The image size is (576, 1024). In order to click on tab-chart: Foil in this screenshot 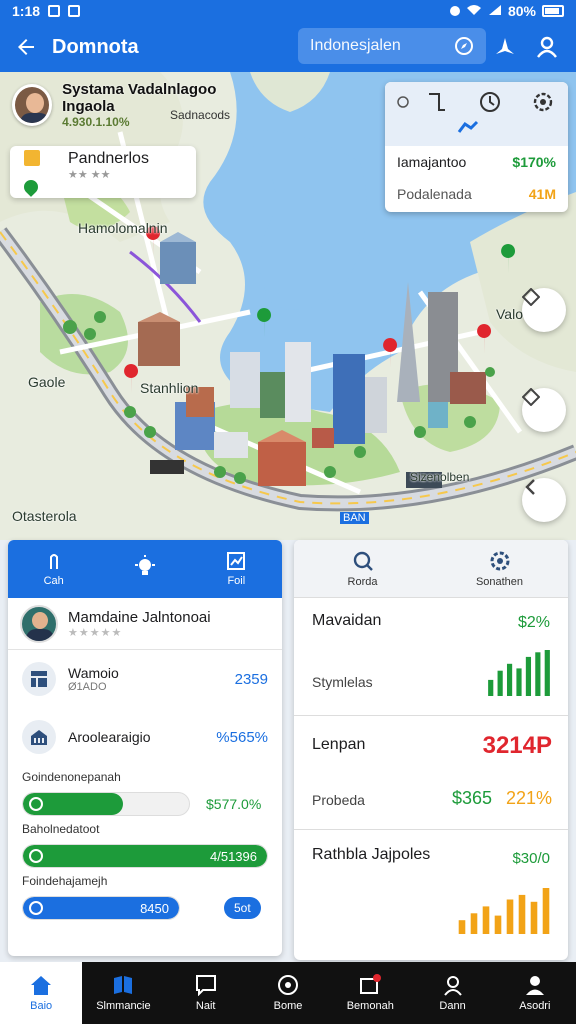, I will do `click(236, 569)`.